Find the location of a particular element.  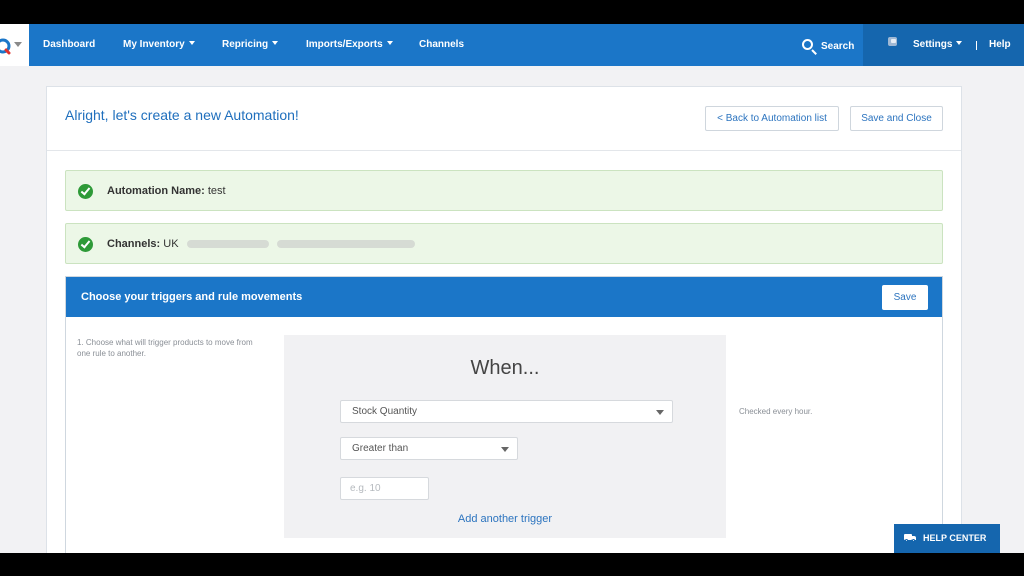

page-title: Alright, let's create a new Automation! is located at coordinates (182, 115).